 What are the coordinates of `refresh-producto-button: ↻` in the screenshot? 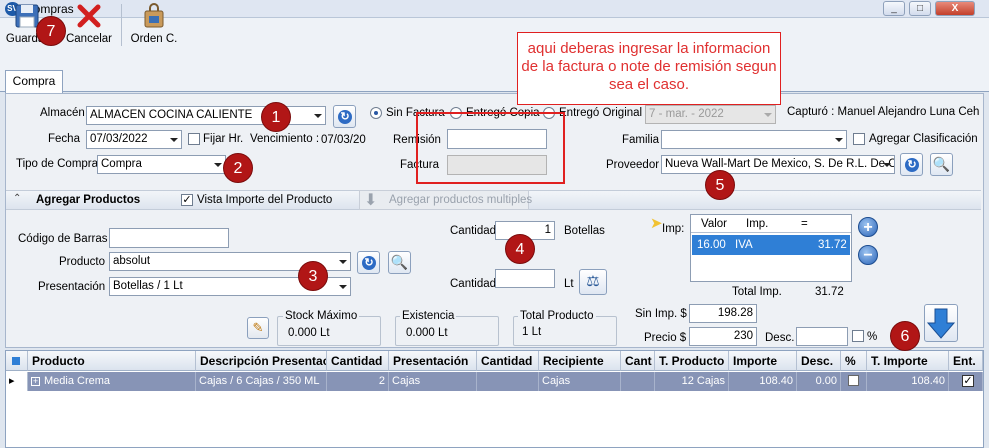 It's located at (368, 262).